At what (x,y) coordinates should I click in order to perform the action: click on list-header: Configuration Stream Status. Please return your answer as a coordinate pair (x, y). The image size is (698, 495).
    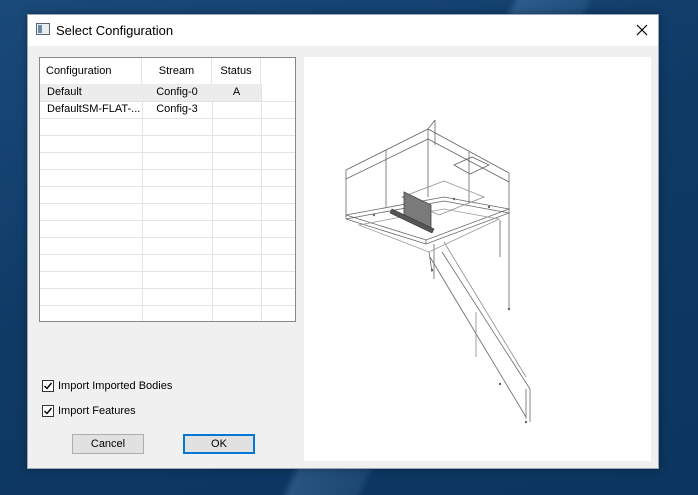
    Looking at the image, I should click on (167, 71).